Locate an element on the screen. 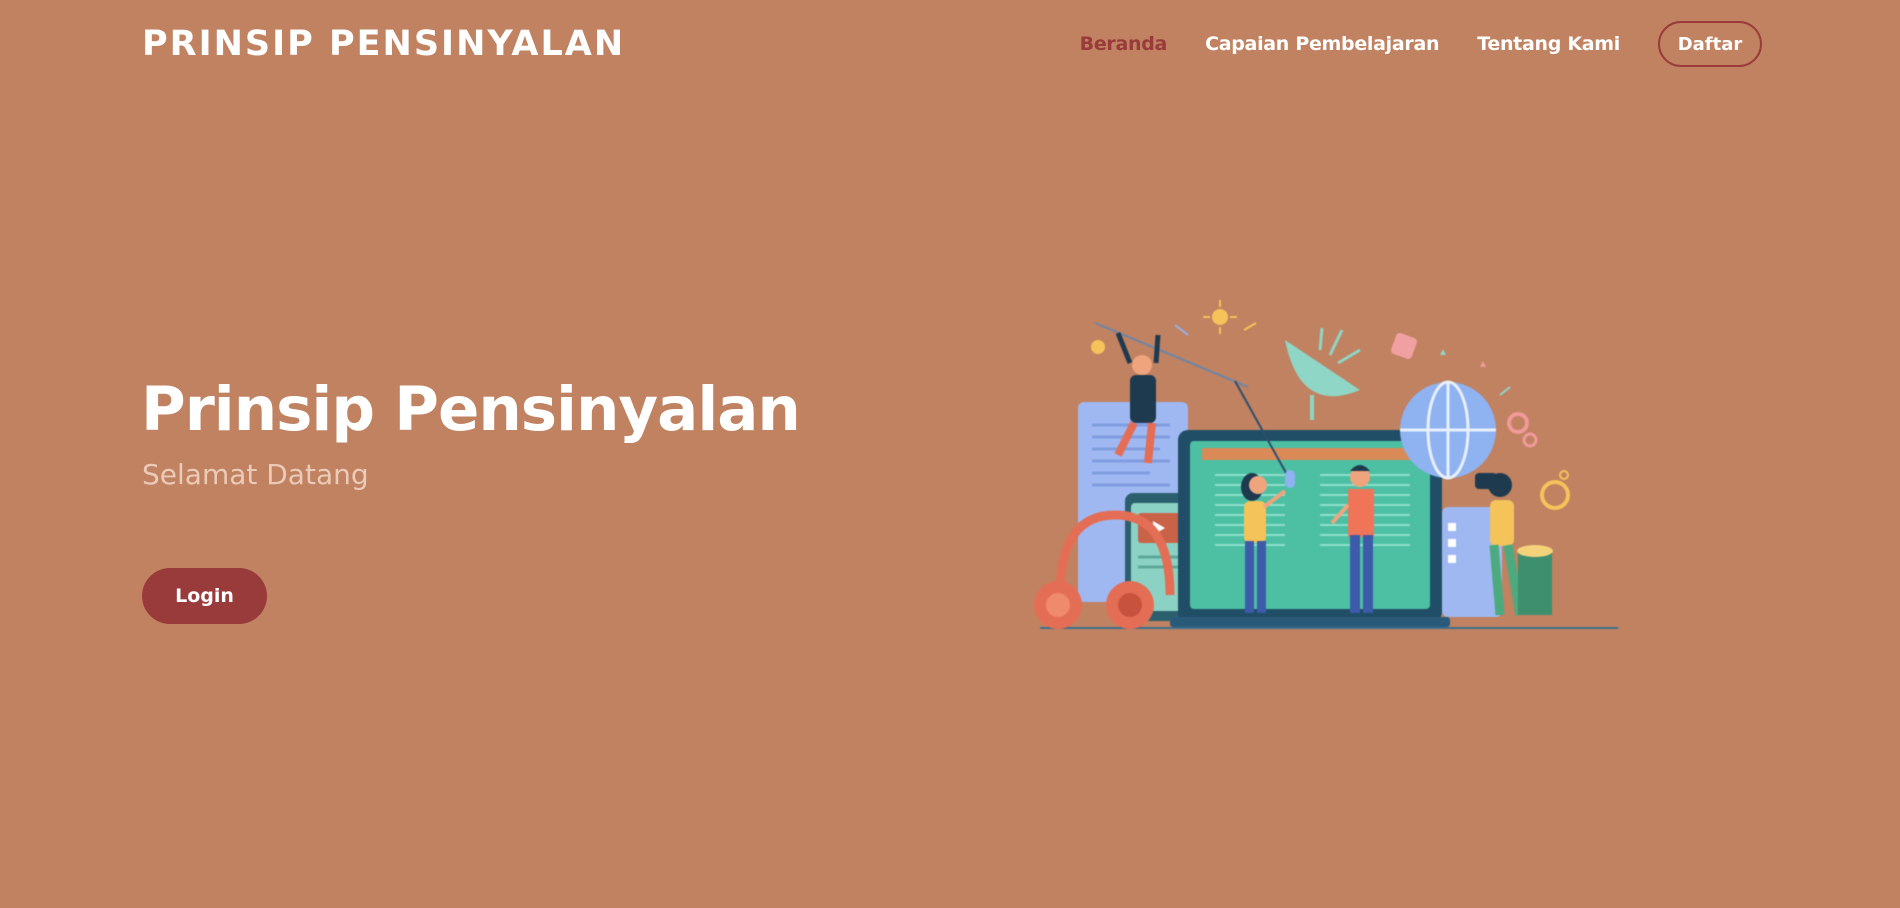 This screenshot has width=1900, height=908. login-button: Login is located at coordinates (204, 596).